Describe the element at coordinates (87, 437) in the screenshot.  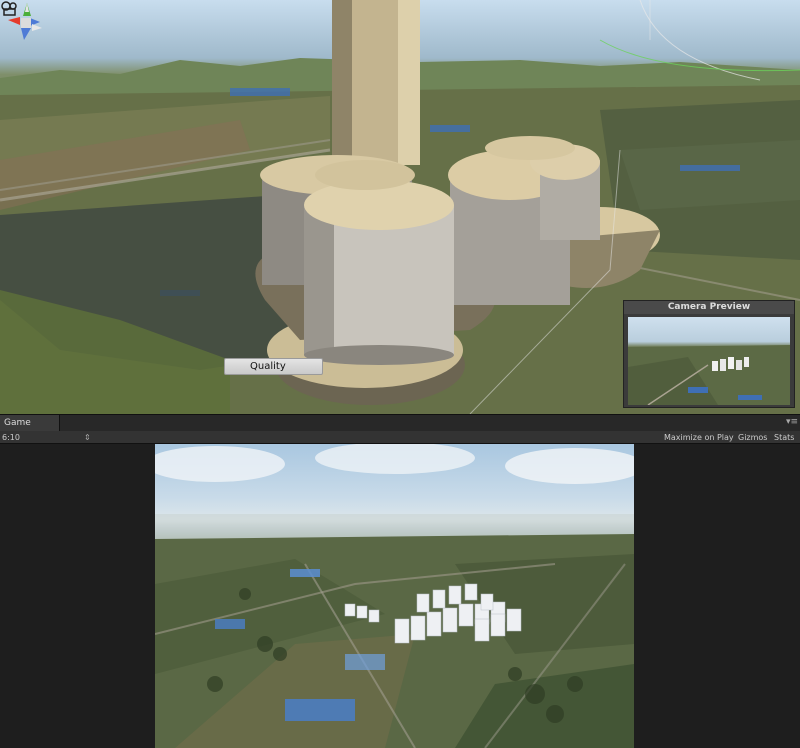
I see `dropdown-arrow-icon: ⇕` at that location.